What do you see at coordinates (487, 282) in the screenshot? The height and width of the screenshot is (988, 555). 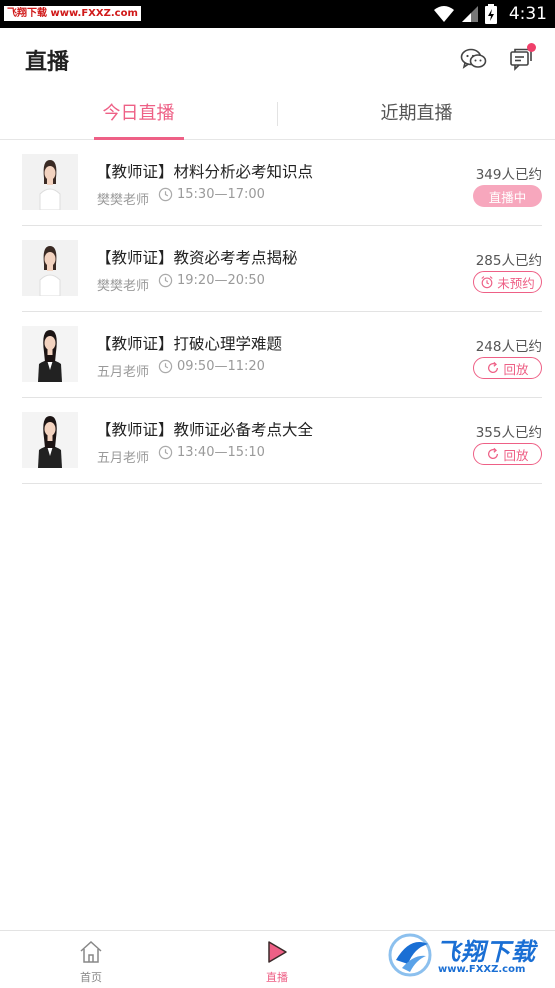 I see `alarm-clock-icon` at bounding box center [487, 282].